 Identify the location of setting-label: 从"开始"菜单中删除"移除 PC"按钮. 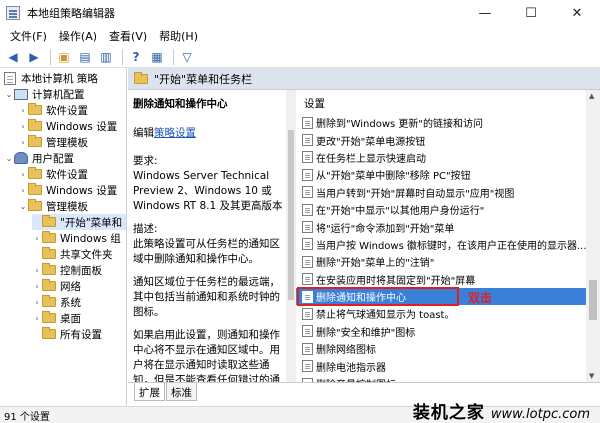
(393, 177).